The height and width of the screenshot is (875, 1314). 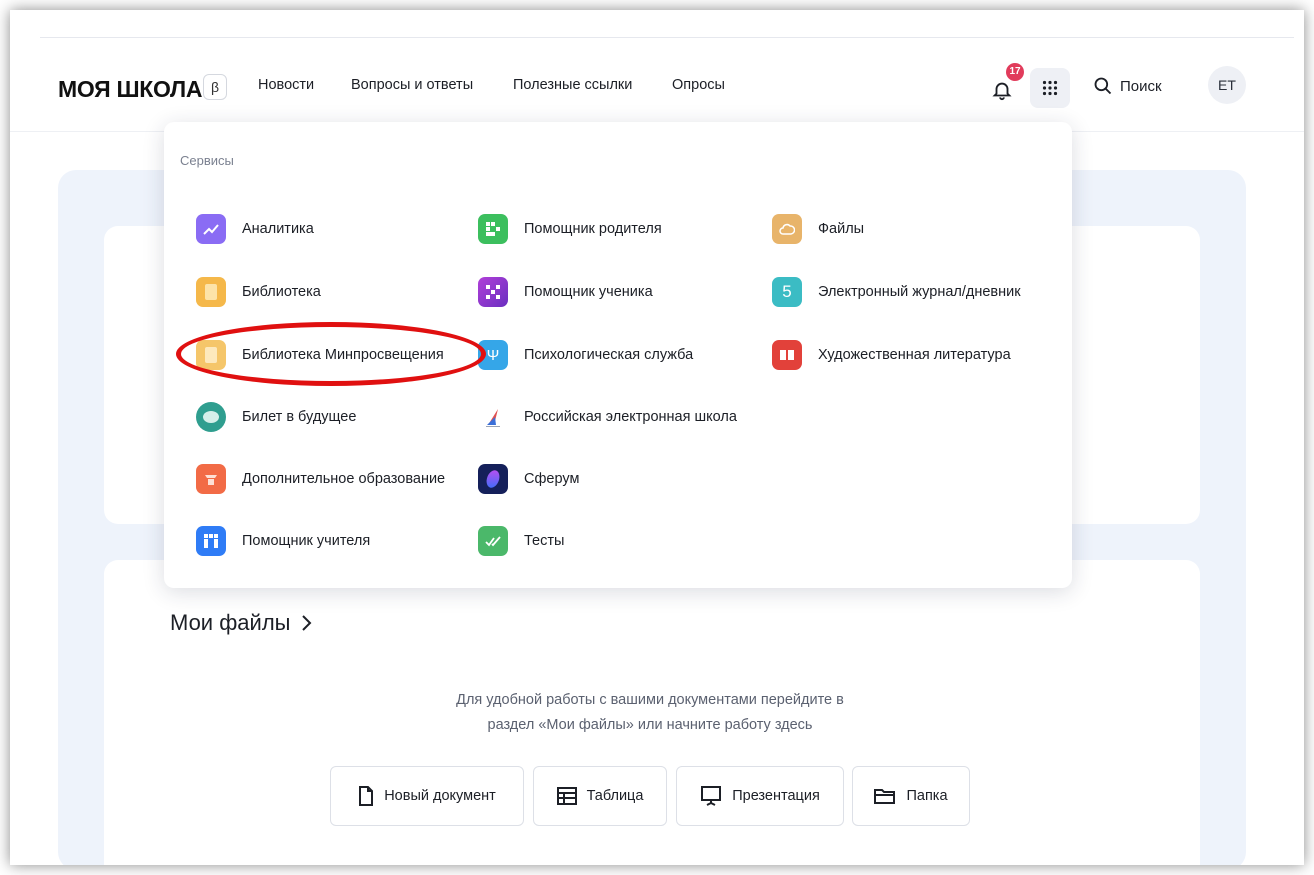 I want to click on service-fiction: Художественная литература, so click(x=891, y=355).